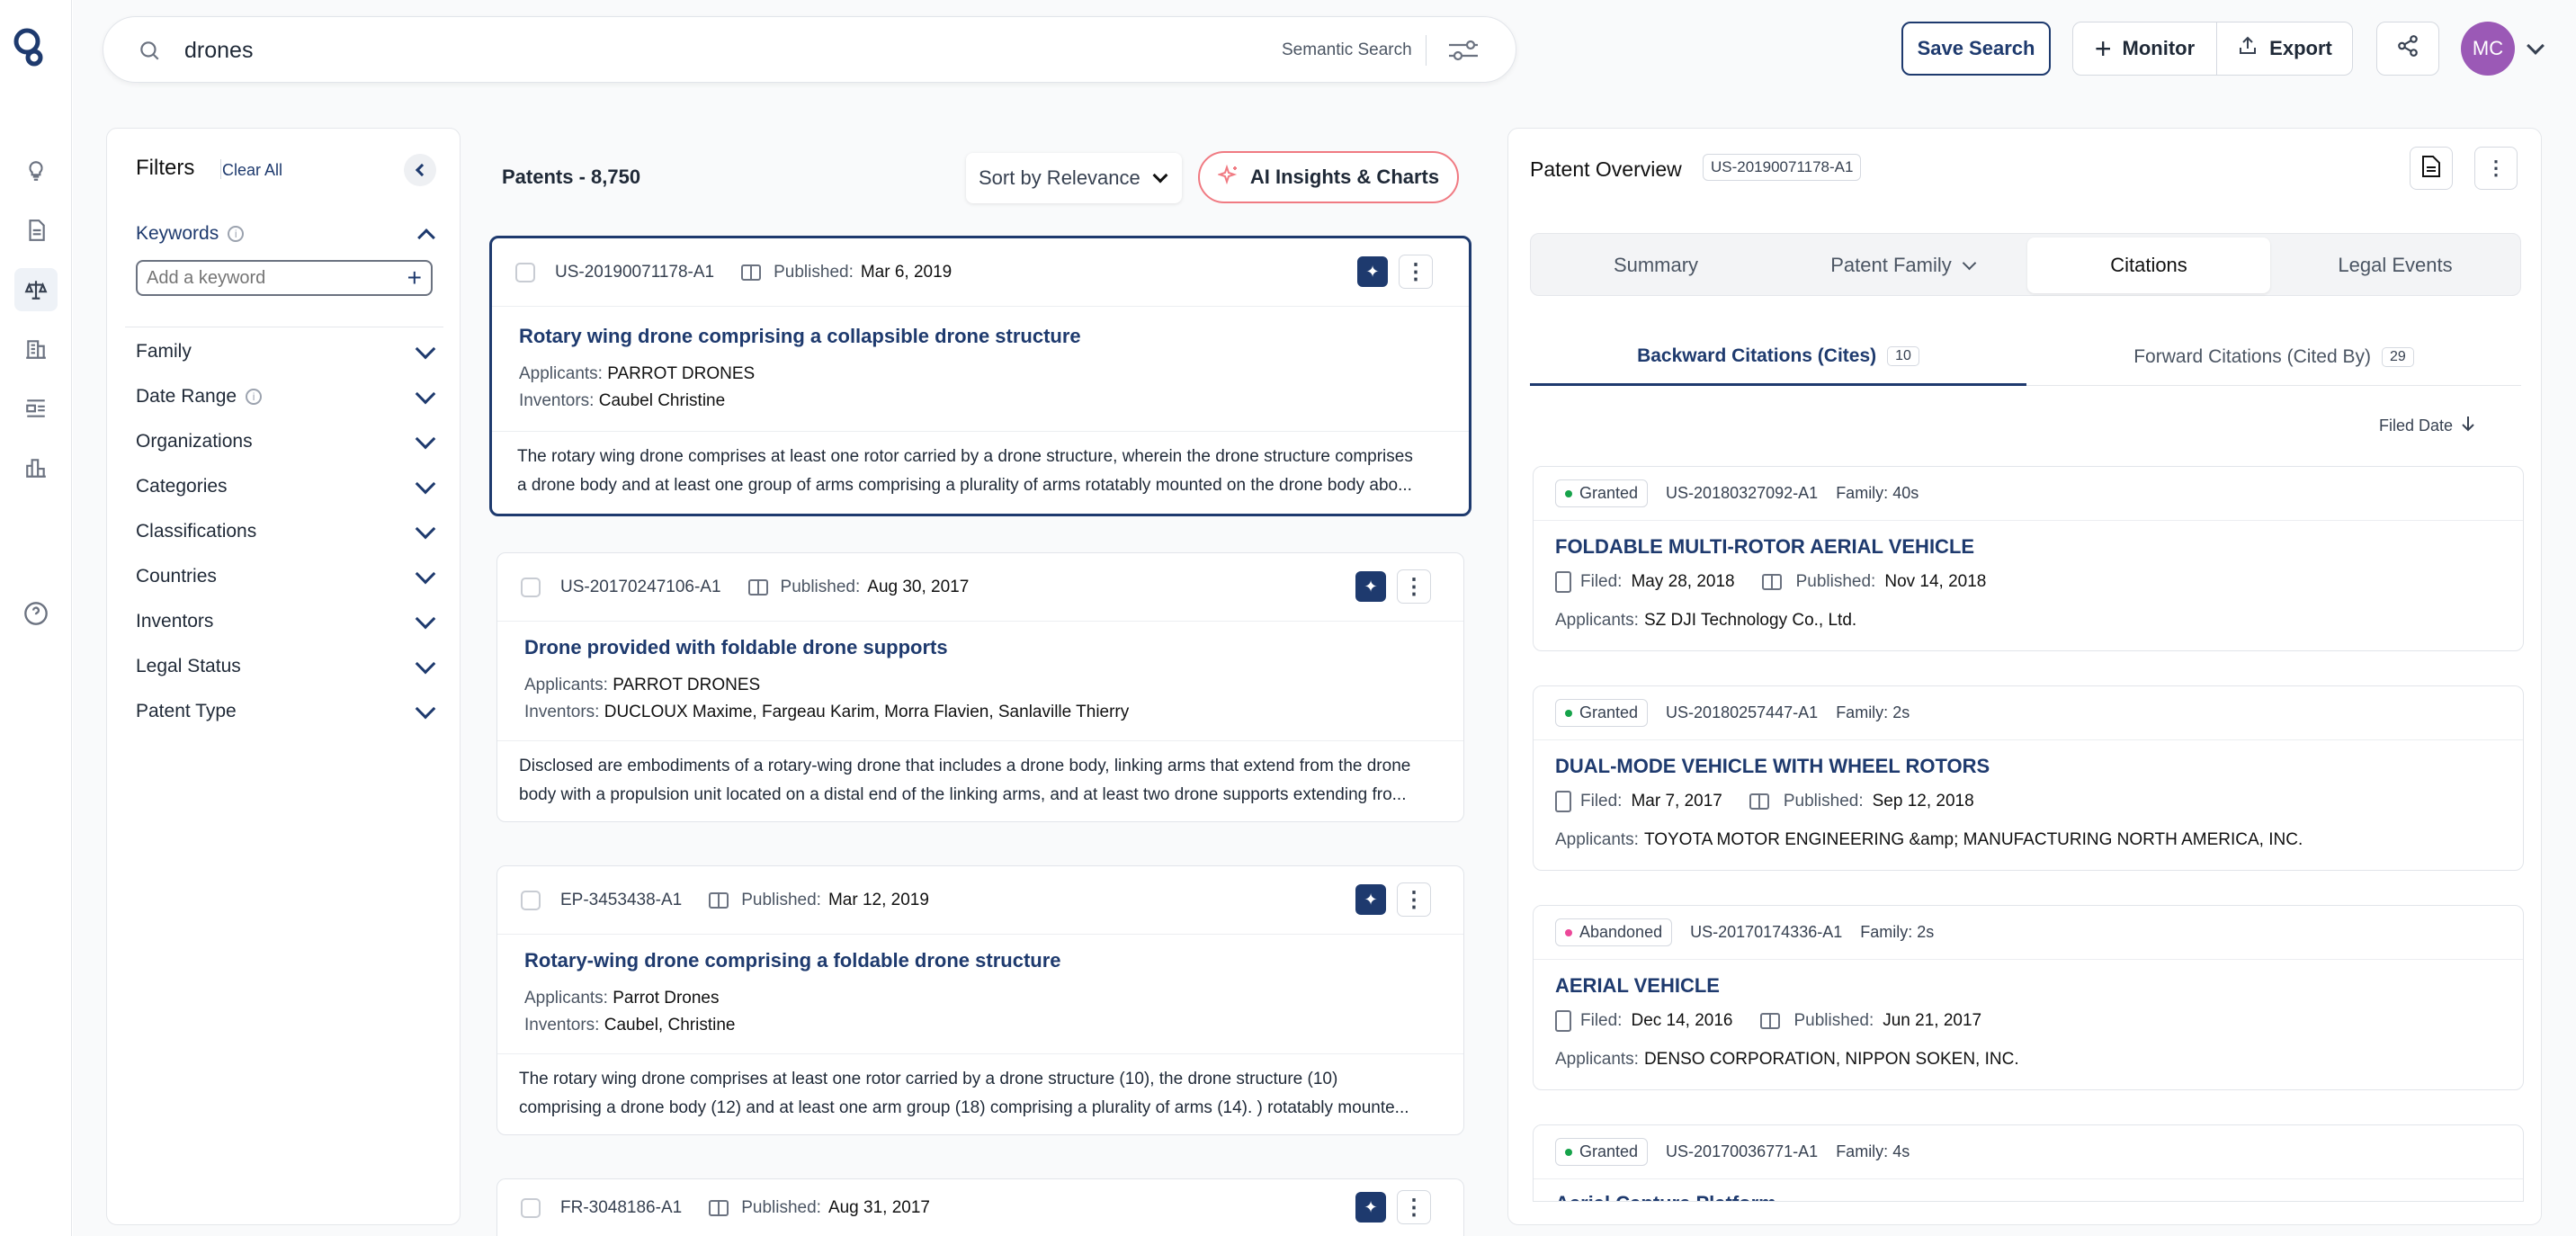 Image resolution: width=2576 pixels, height=1236 pixels. What do you see at coordinates (1347, 50) in the screenshot?
I see `semantic-search-label: Semantic Search` at bounding box center [1347, 50].